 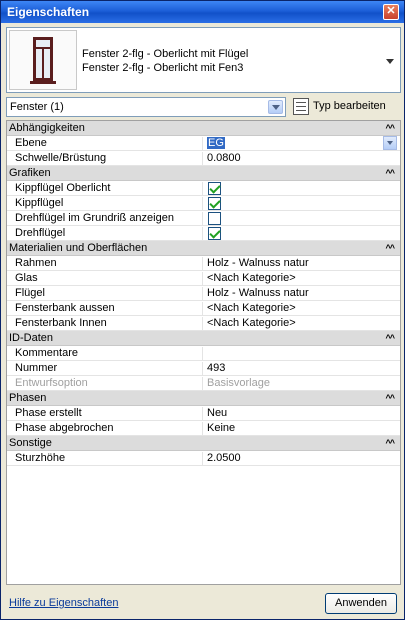 What do you see at coordinates (109, 354) in the screenshot?
I see `property-label: Kommentare` at bounding box center [109, 354].